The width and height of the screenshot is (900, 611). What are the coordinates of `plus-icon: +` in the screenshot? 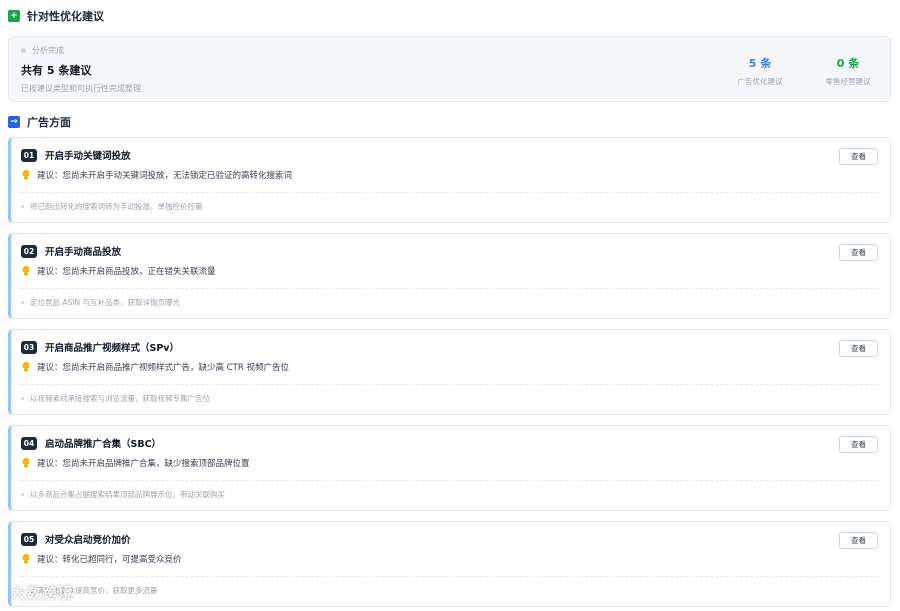 It's located at (14, 16).